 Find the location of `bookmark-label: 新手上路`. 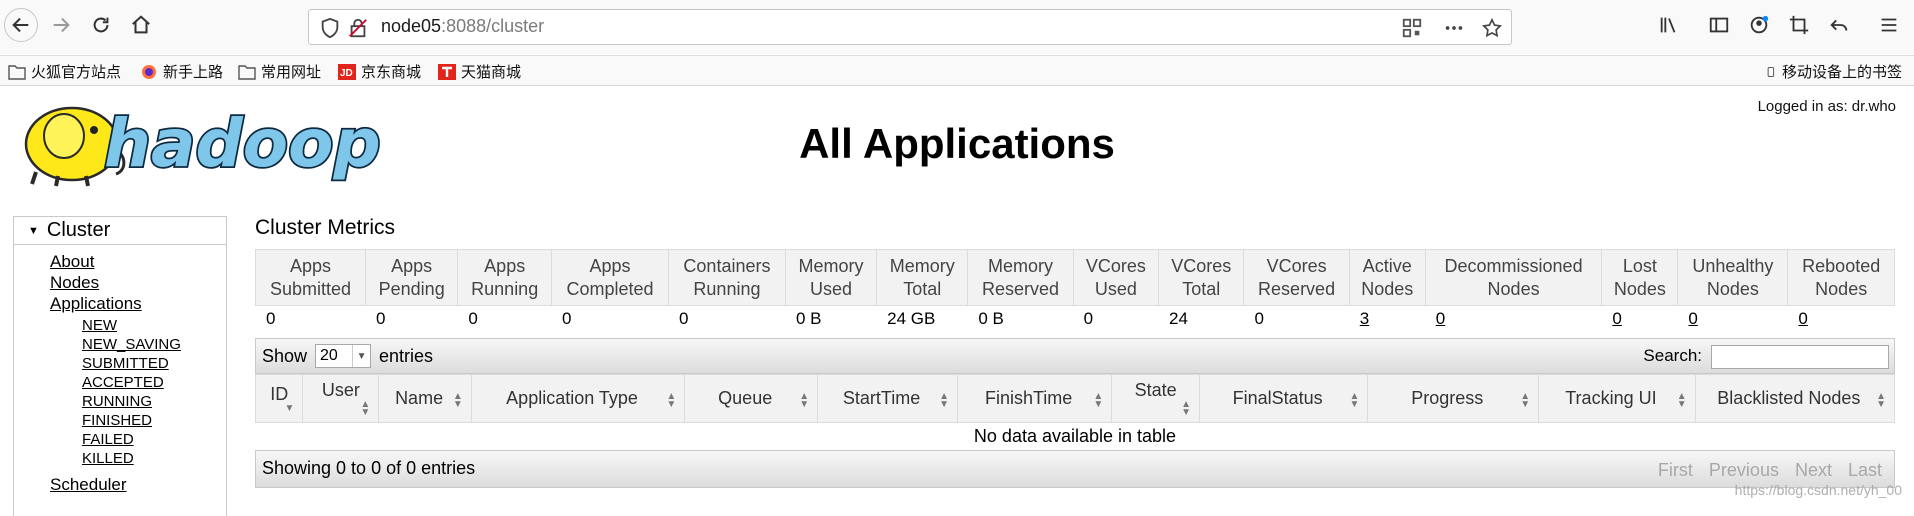

bookmark-label: 新手上路 is located at coordinates (193, 72).